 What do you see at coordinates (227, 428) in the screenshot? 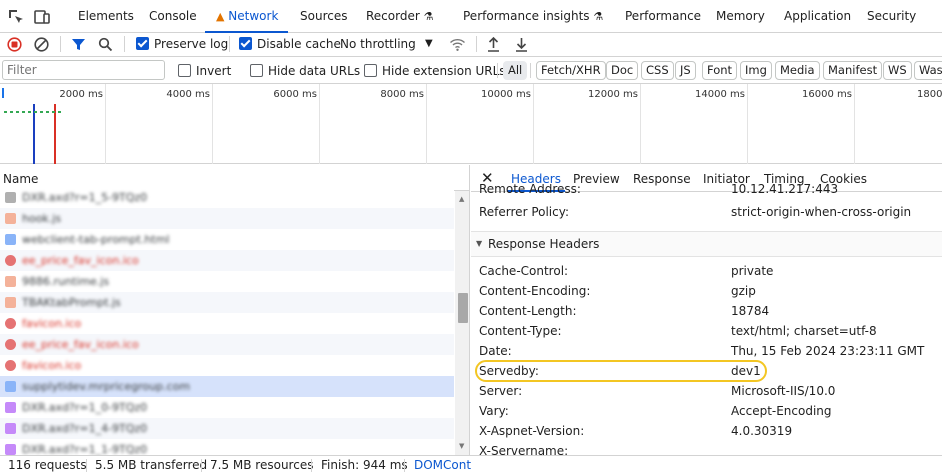
I see `request-row: DXR.axd?r=1_4-9TQz0` at bounding box center [227, 428].